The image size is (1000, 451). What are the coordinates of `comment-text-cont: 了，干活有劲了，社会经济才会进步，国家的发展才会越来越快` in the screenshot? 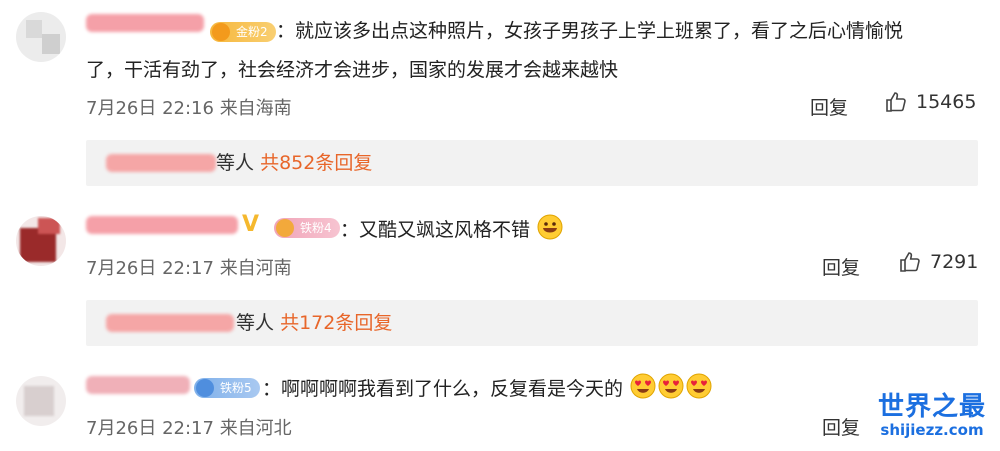 It's located at (352, 70).